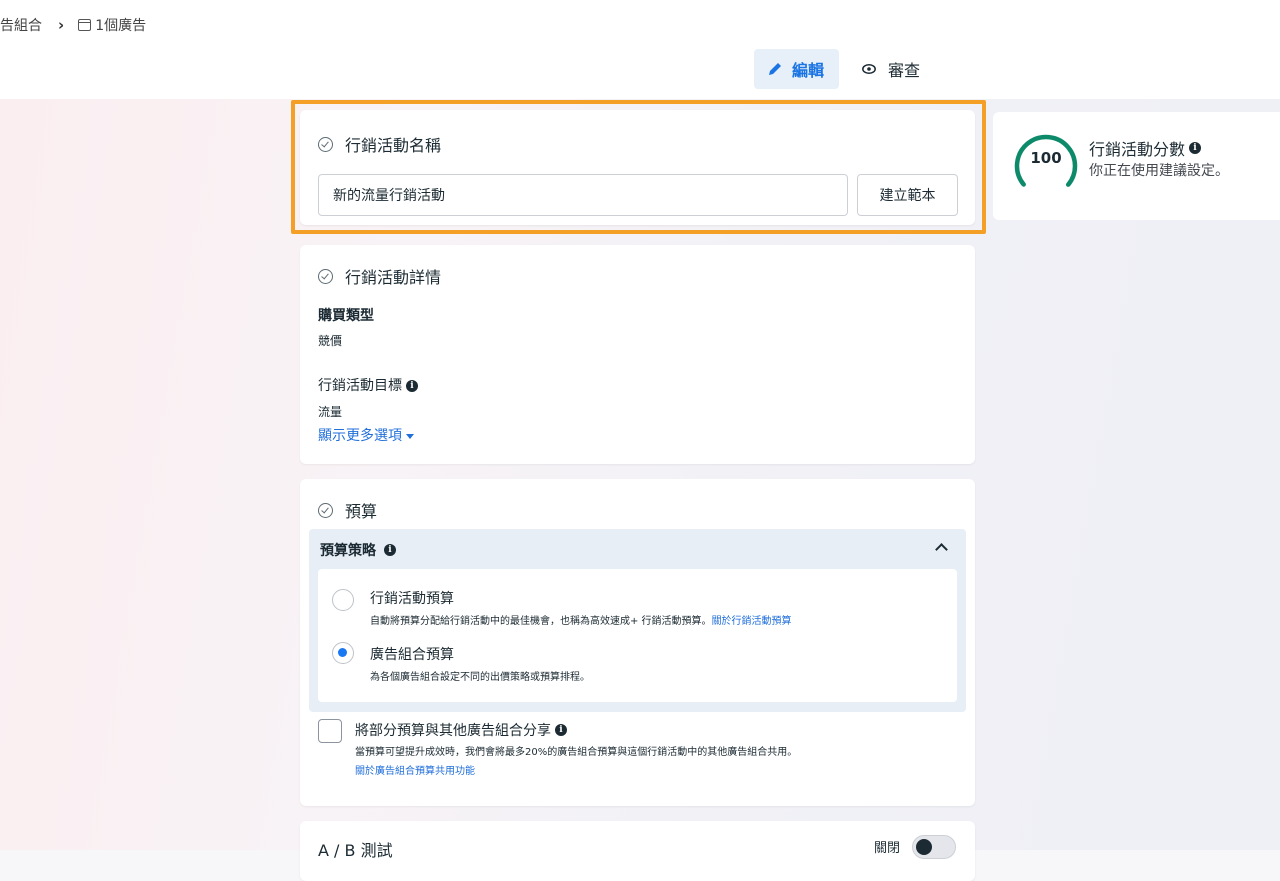 This screenshot has height=881, width=1280. Describe the element at coordinates (412, 599) in the screenshot. I see `campaign-budget-title: 行銷活動預算` at that location.